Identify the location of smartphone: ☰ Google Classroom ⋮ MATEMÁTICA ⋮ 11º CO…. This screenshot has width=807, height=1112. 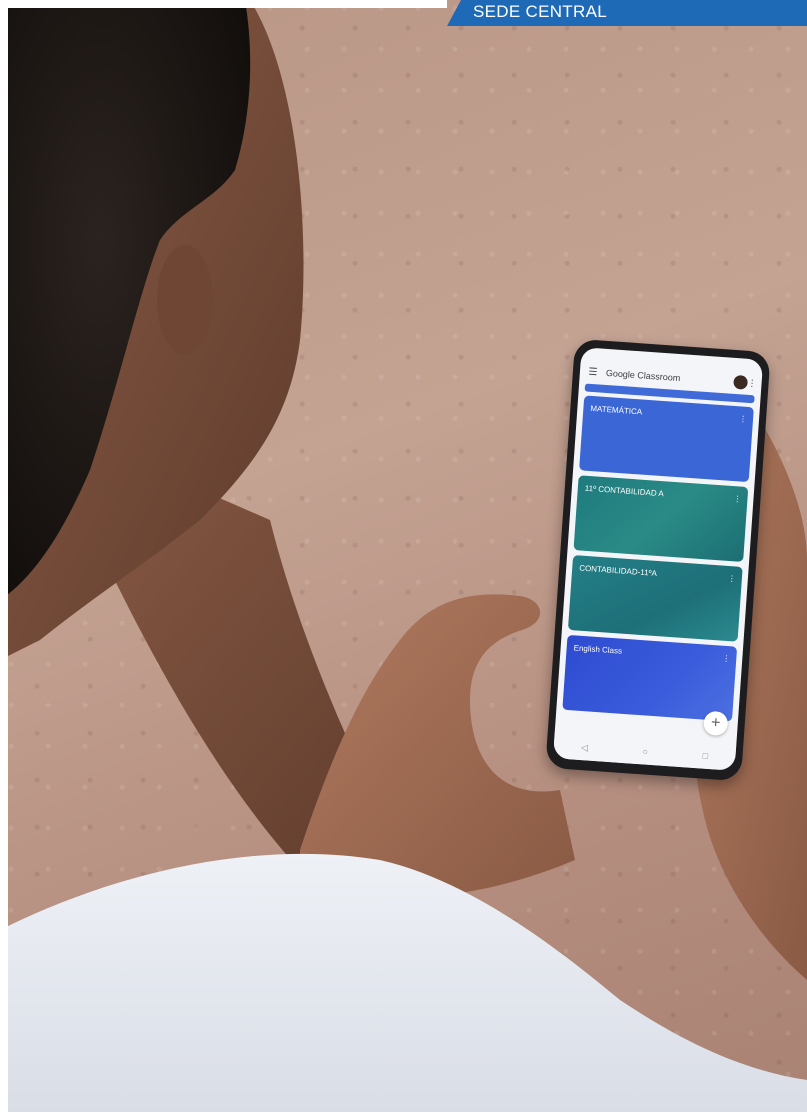
(658, 560).